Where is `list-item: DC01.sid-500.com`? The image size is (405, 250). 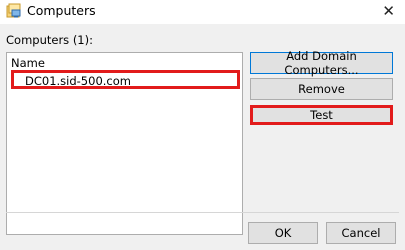 list-item: DC01.sid-500.com is located at coordinates (125, 79).